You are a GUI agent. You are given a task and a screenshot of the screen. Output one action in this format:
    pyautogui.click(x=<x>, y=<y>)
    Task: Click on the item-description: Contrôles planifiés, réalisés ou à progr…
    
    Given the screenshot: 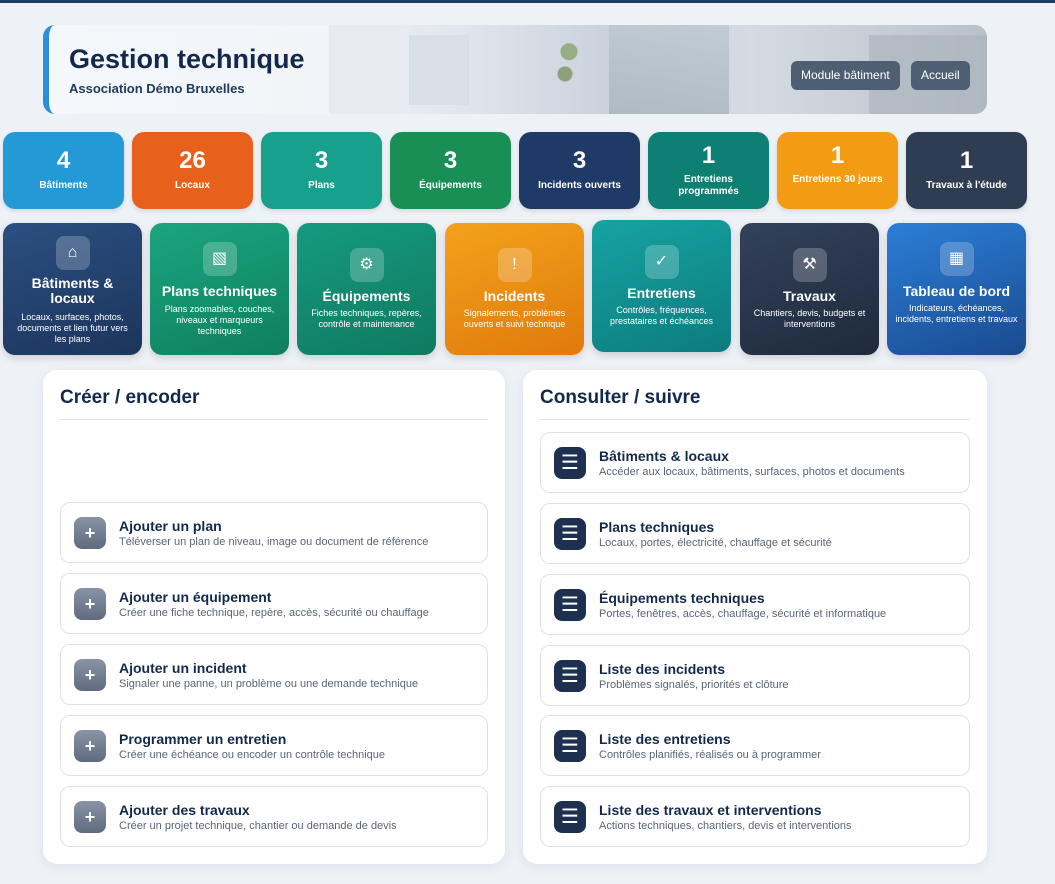 What is the action you would take?
    pyautogui.click(x=710, y=755)
    